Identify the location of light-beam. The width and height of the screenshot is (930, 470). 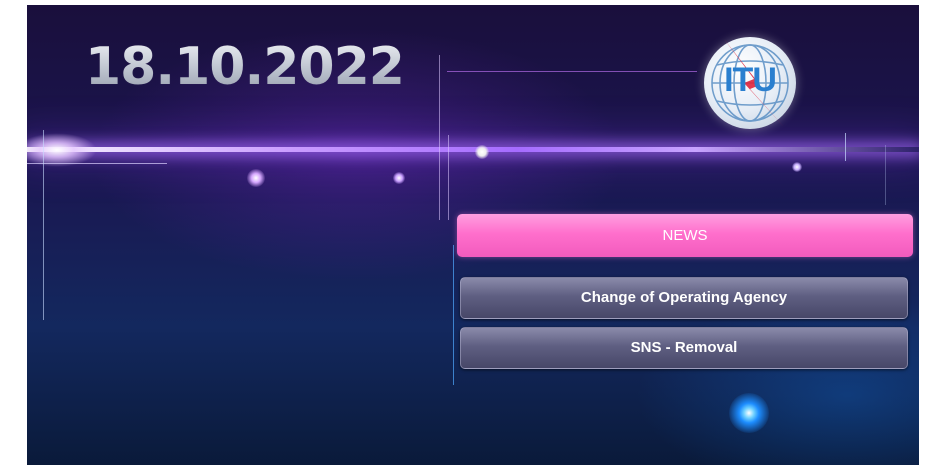
(473, 149).